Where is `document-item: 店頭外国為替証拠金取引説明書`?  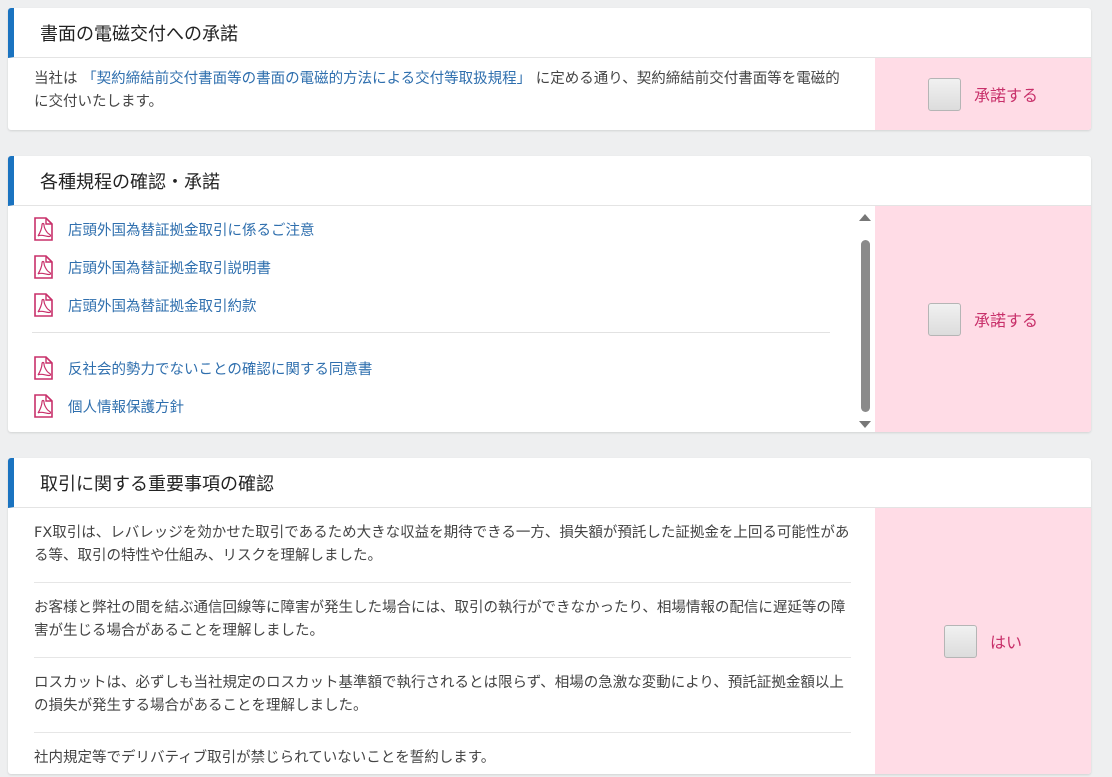
document-item: 店頭外国為替証拠金取引説明書 is located at coordinates (453, 267).